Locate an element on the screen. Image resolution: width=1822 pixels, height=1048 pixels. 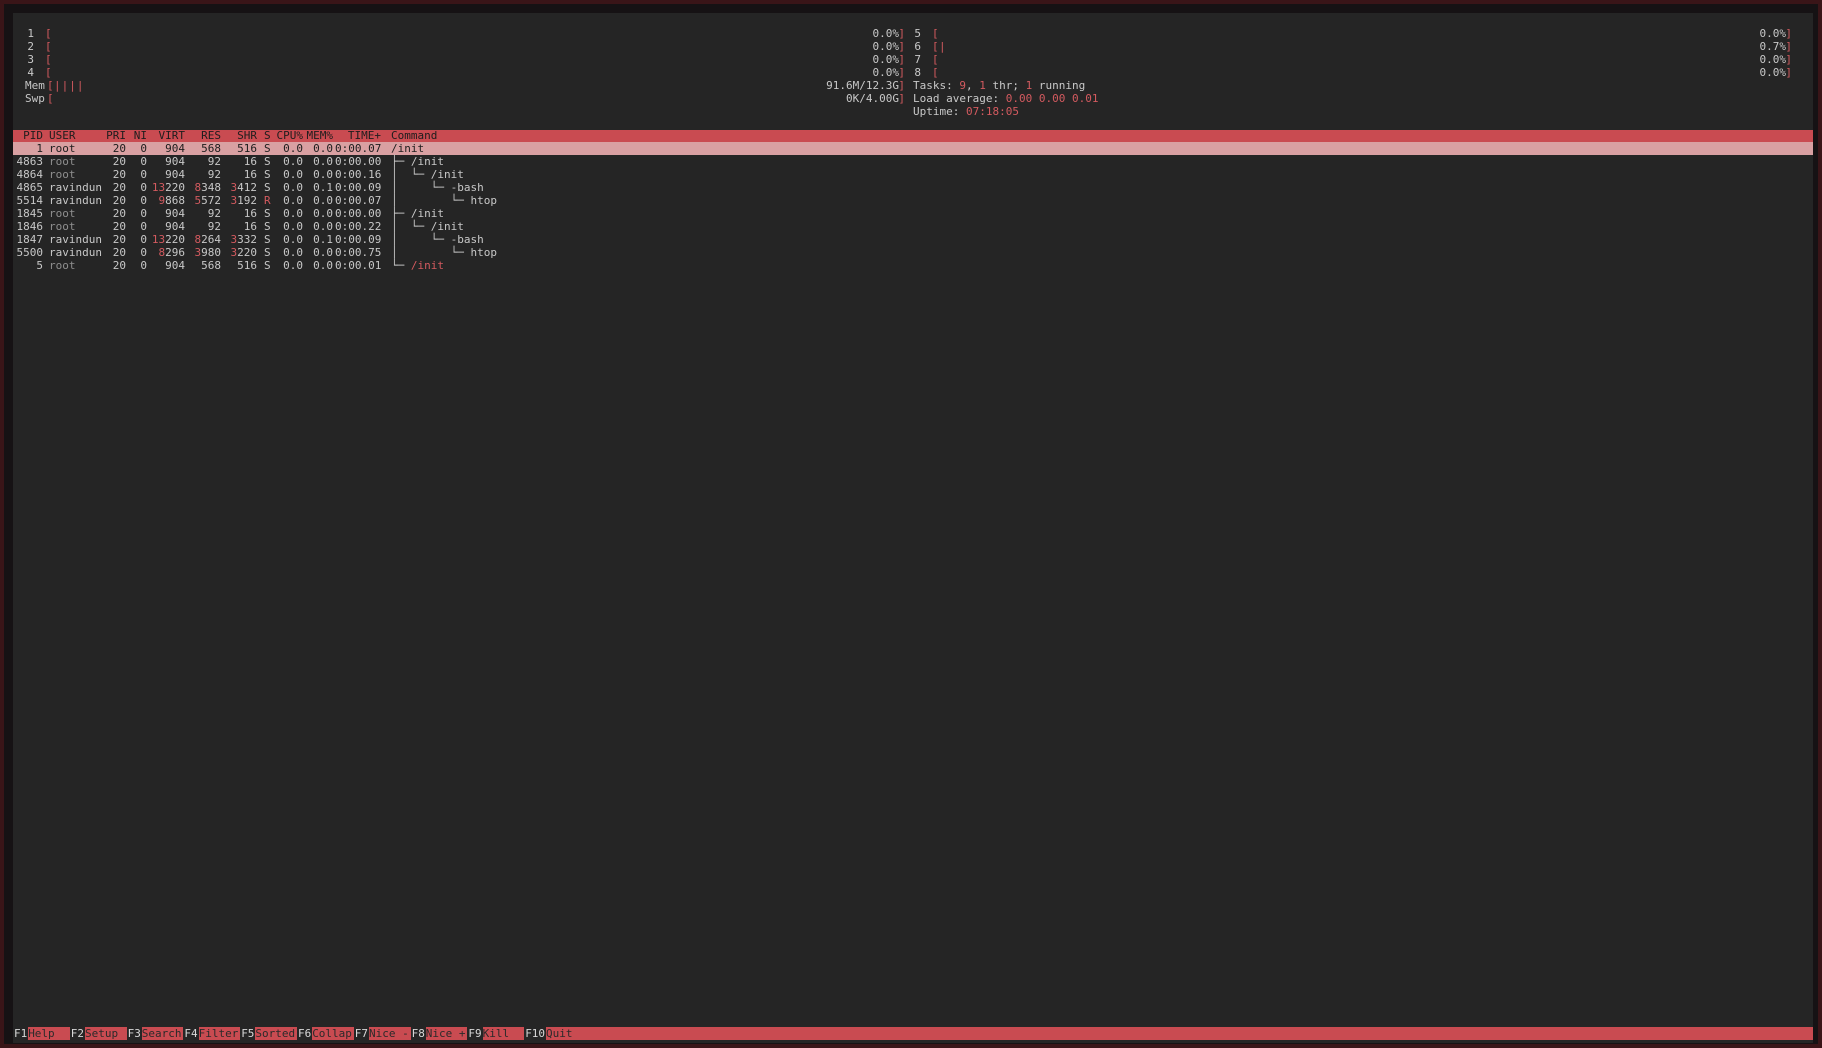
res-low: 568 is located at coordinates (211, 148).